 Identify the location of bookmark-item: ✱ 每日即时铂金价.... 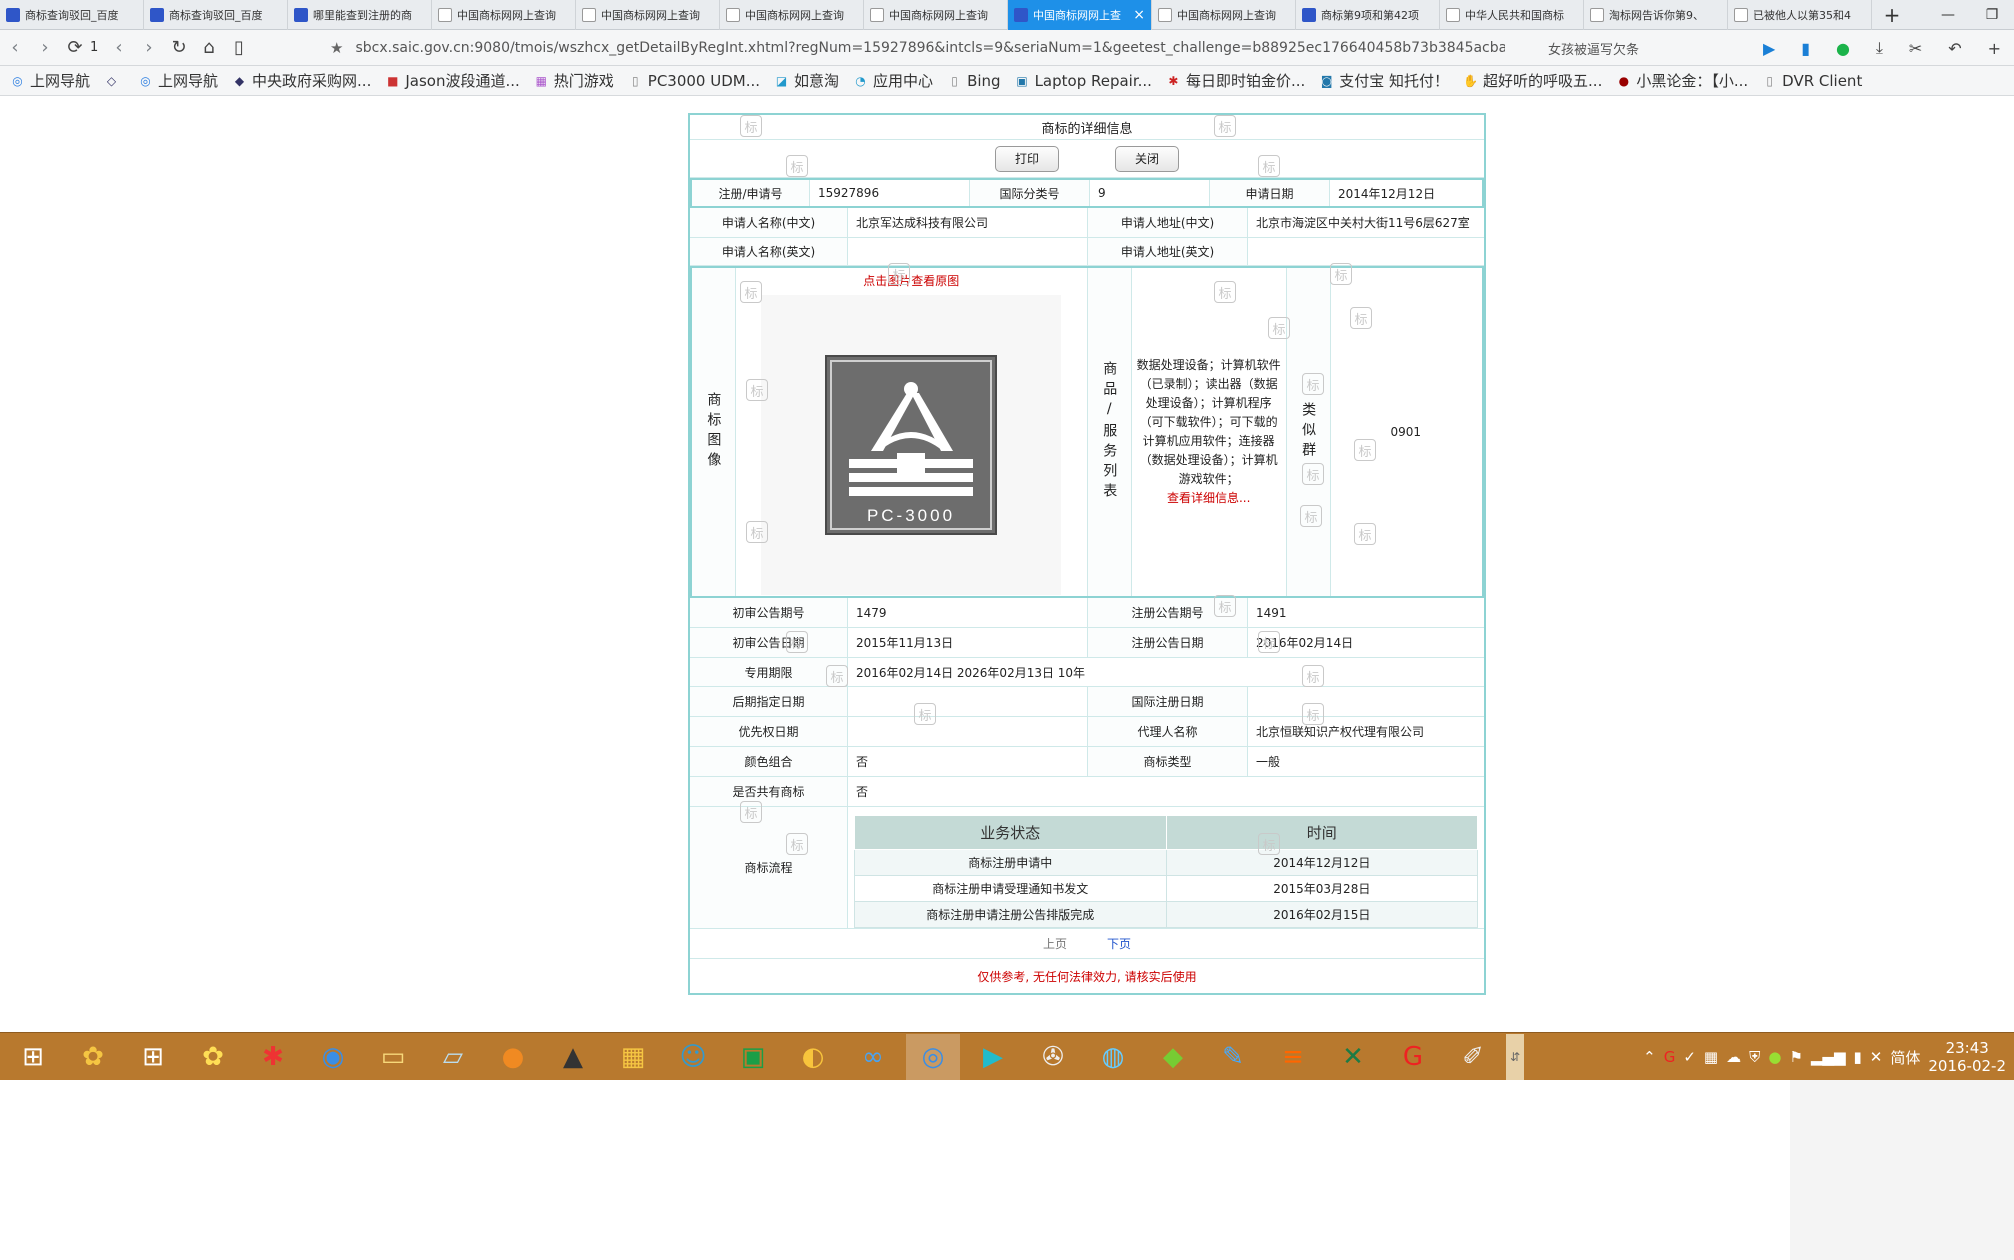
(1235, 80).